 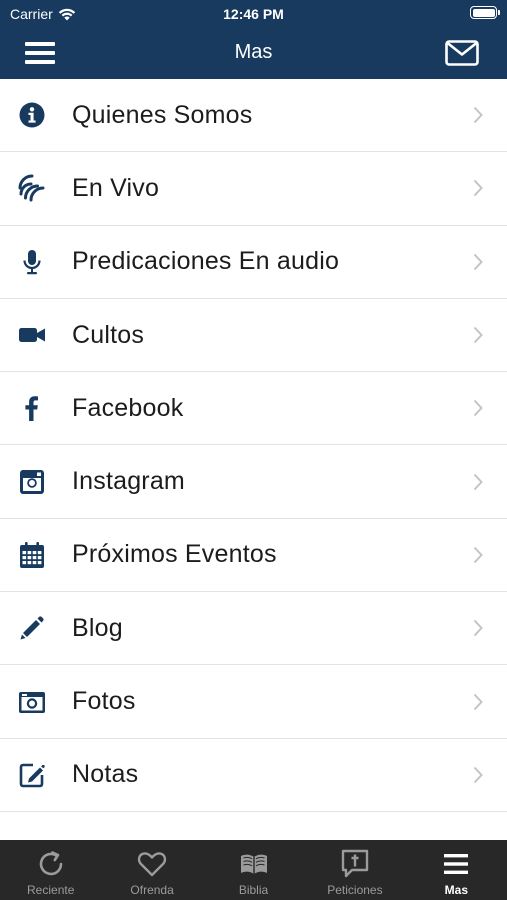 What do you see at coordinates (253, 116) in the screenshot?
I see `menu-item-quienes-somos: Quienes Somos` at bounding box center [253, 116].